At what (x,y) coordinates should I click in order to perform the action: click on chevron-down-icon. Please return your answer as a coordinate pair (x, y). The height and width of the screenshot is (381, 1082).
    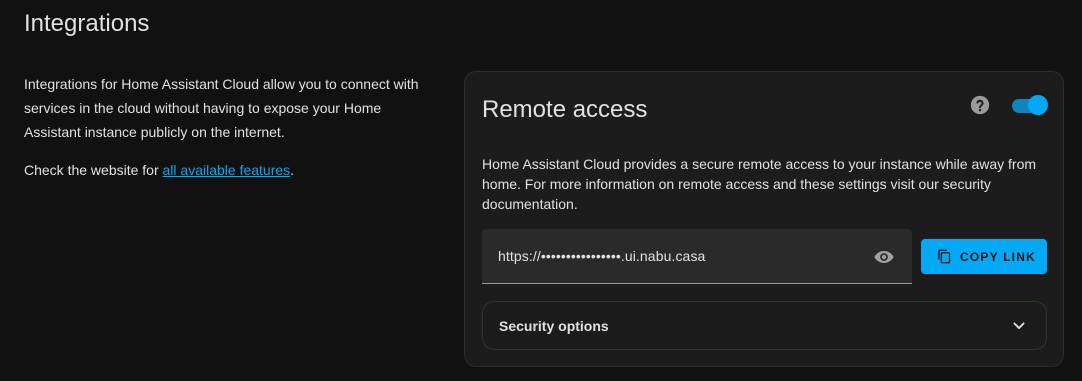
    Looking at the image, I should click on (1019, 325).